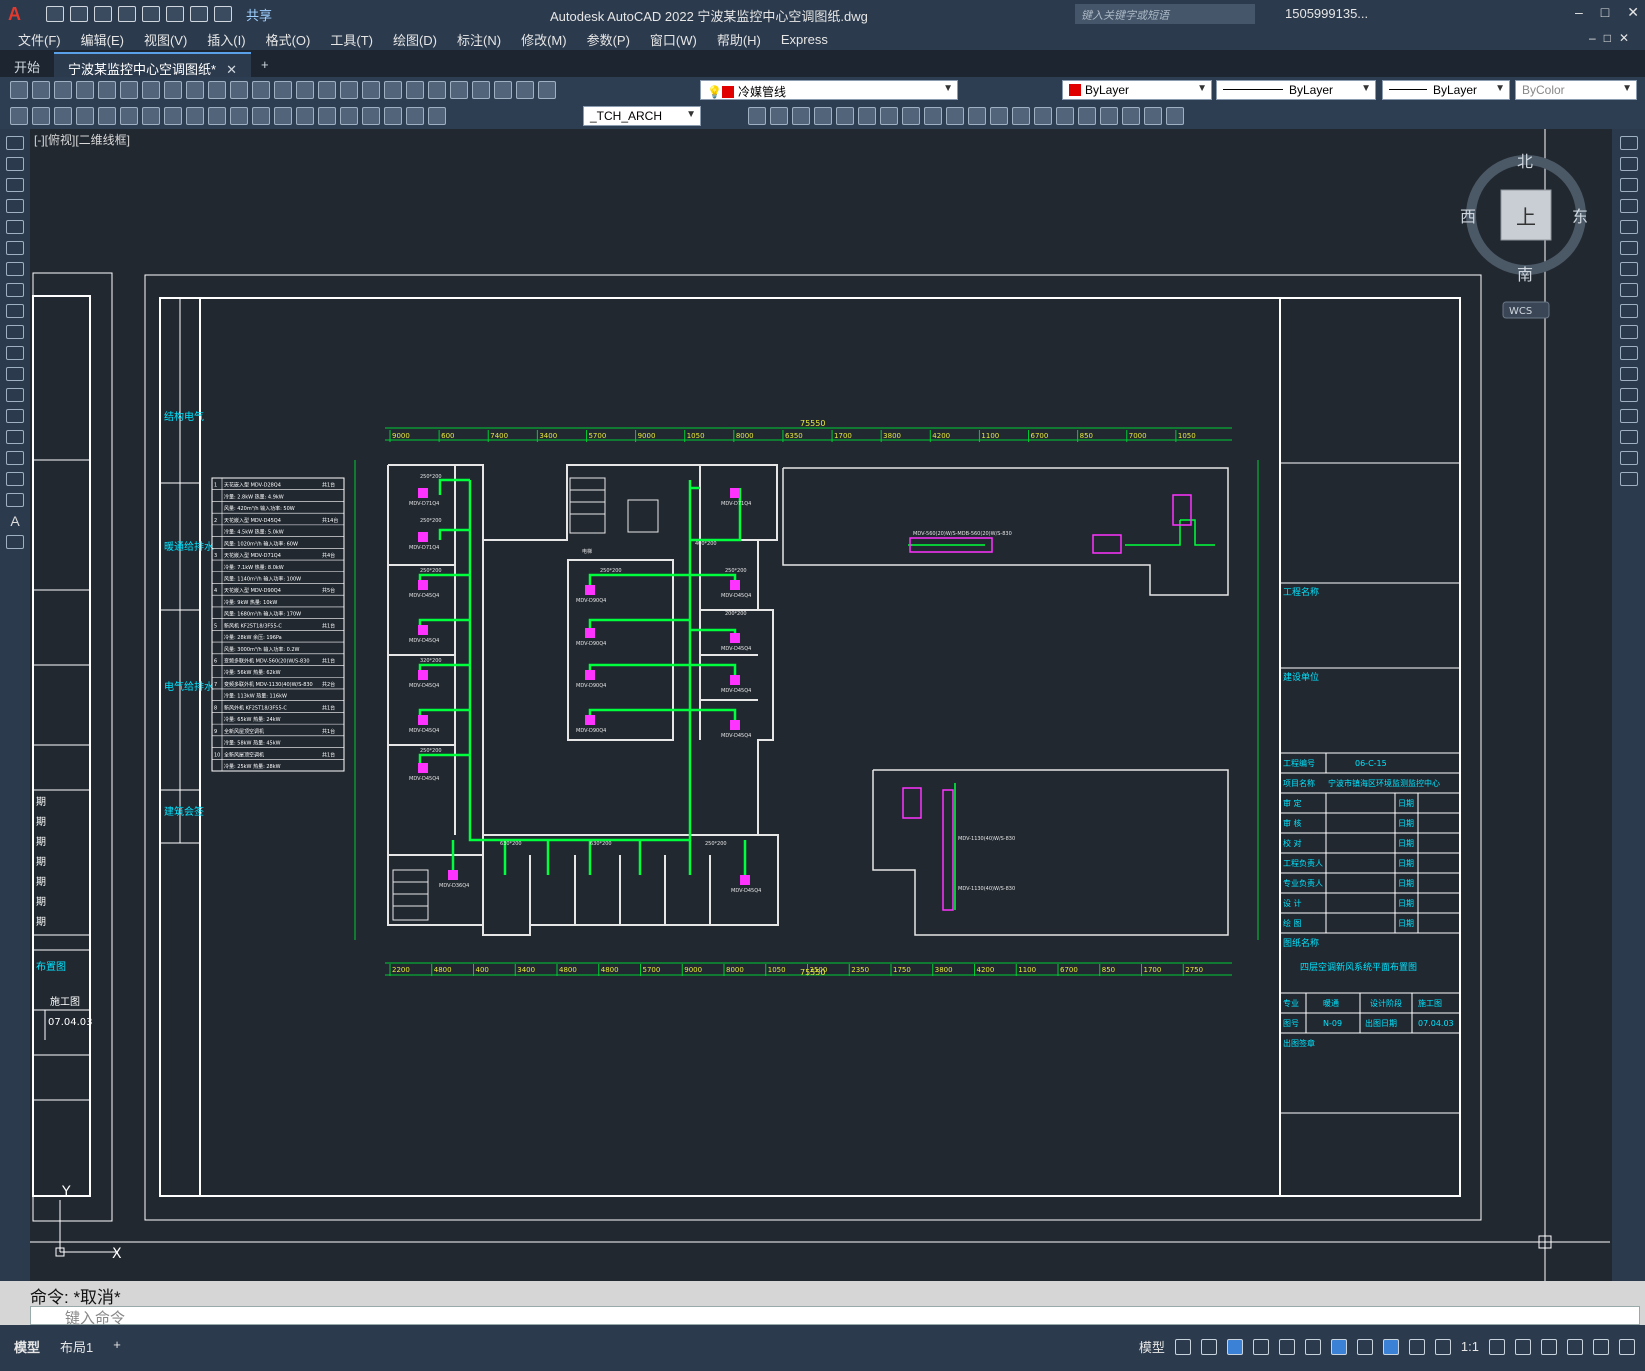 The width and height of the screenshot is (1645, 1371). Describe the element at coordinates (1416, 1346) in the screenshot. I see `auto-scale-icon` at that location.